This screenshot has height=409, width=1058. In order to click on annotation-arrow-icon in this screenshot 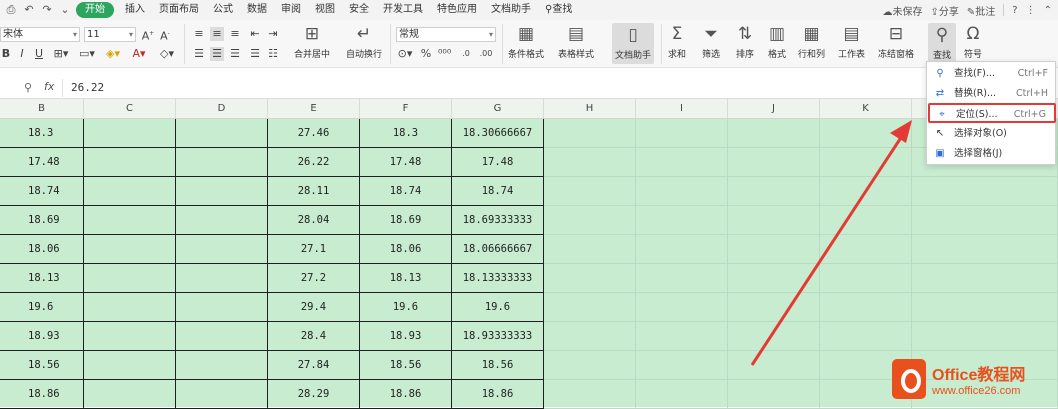, I will do `click(831, 243)`.